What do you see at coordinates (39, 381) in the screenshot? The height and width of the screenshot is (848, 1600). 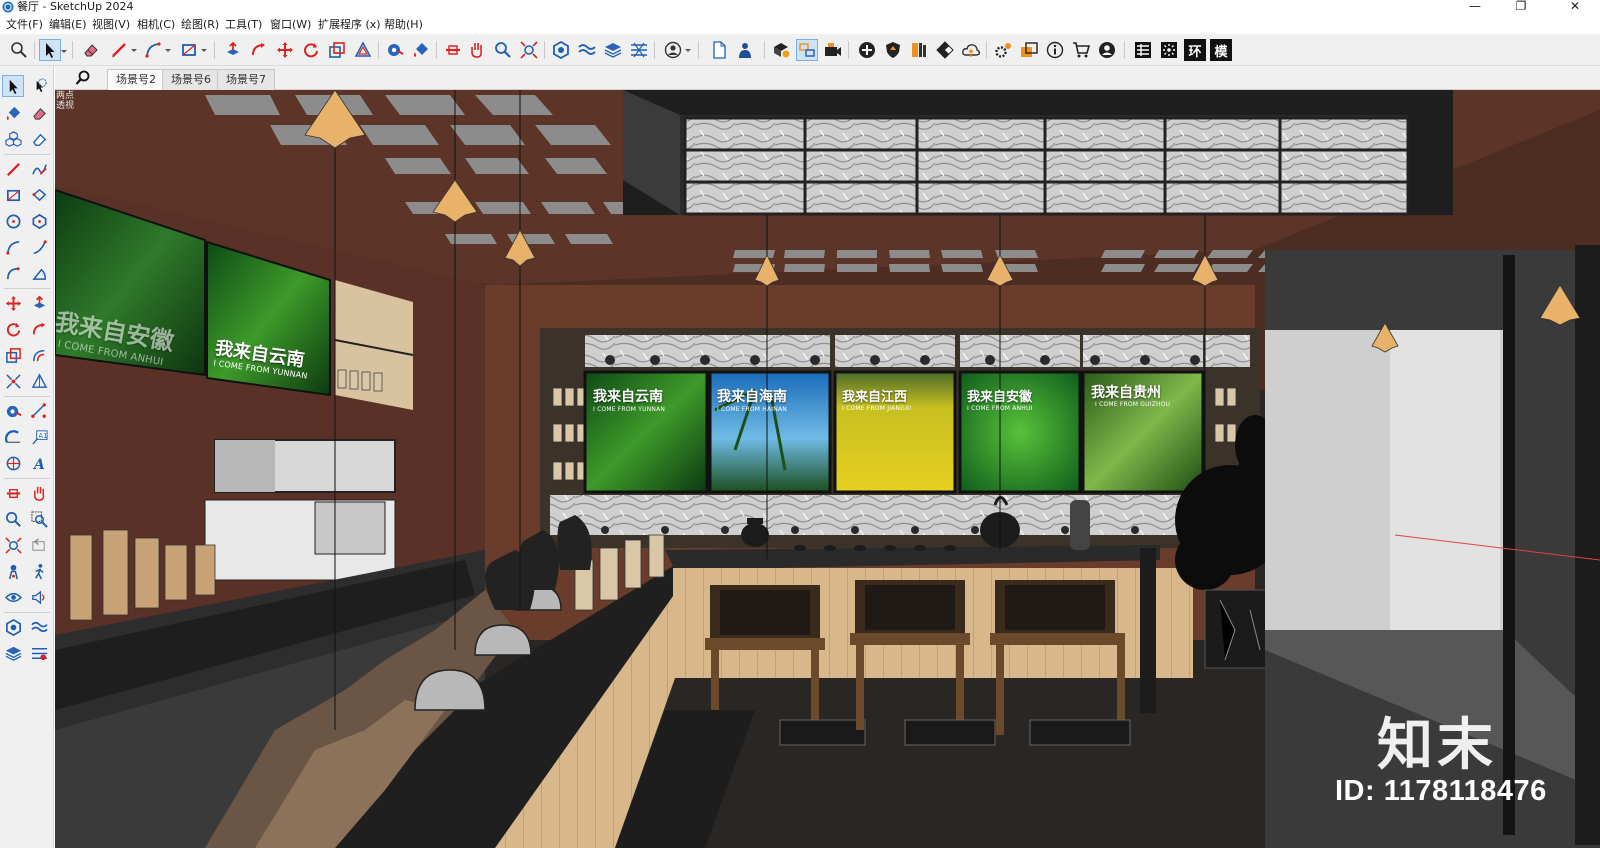 I see `triangle-icon` at bounding box center [39, 381].